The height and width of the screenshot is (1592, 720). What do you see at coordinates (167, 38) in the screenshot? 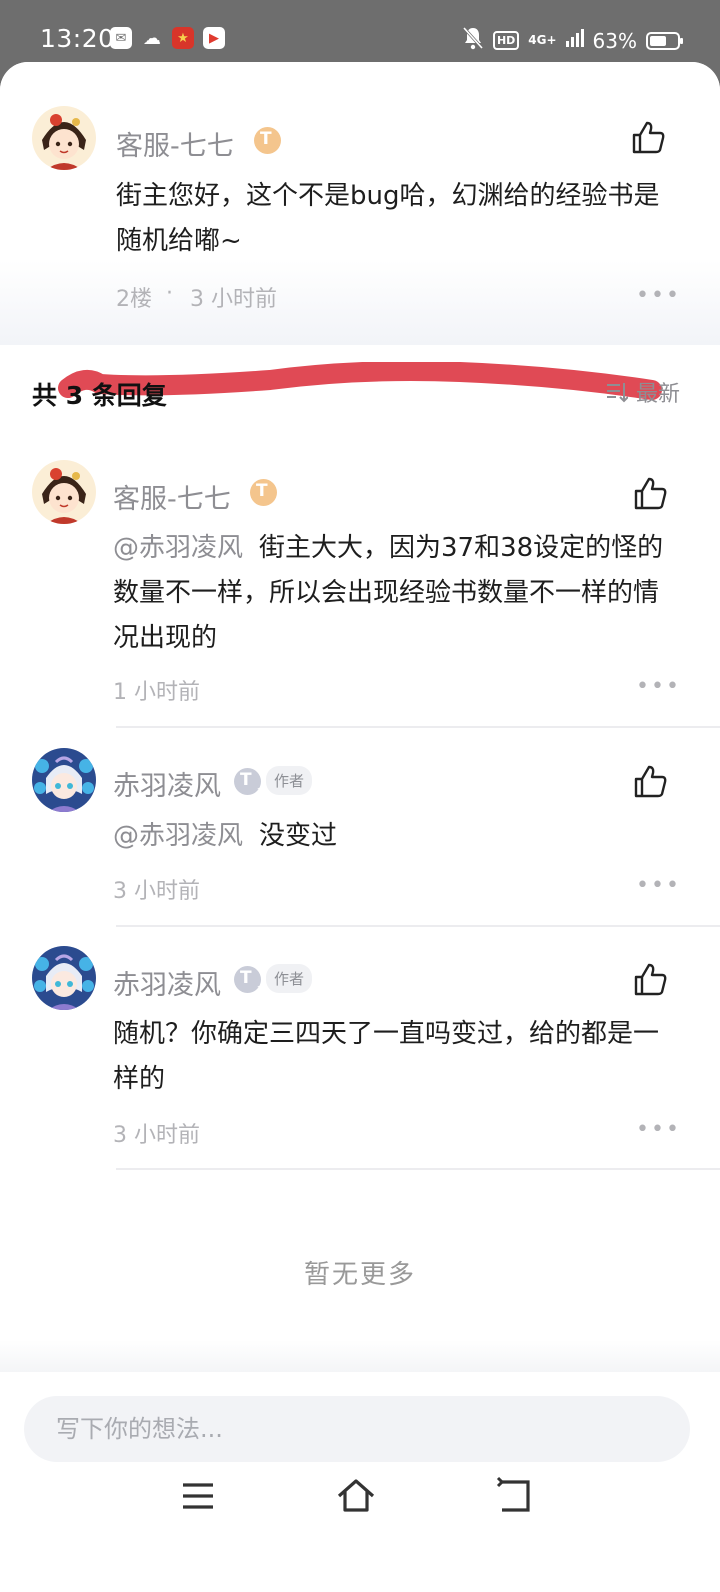
I see `notification-icons: ✉ ☁ ★ ▶` at bounding box center [167, 38].